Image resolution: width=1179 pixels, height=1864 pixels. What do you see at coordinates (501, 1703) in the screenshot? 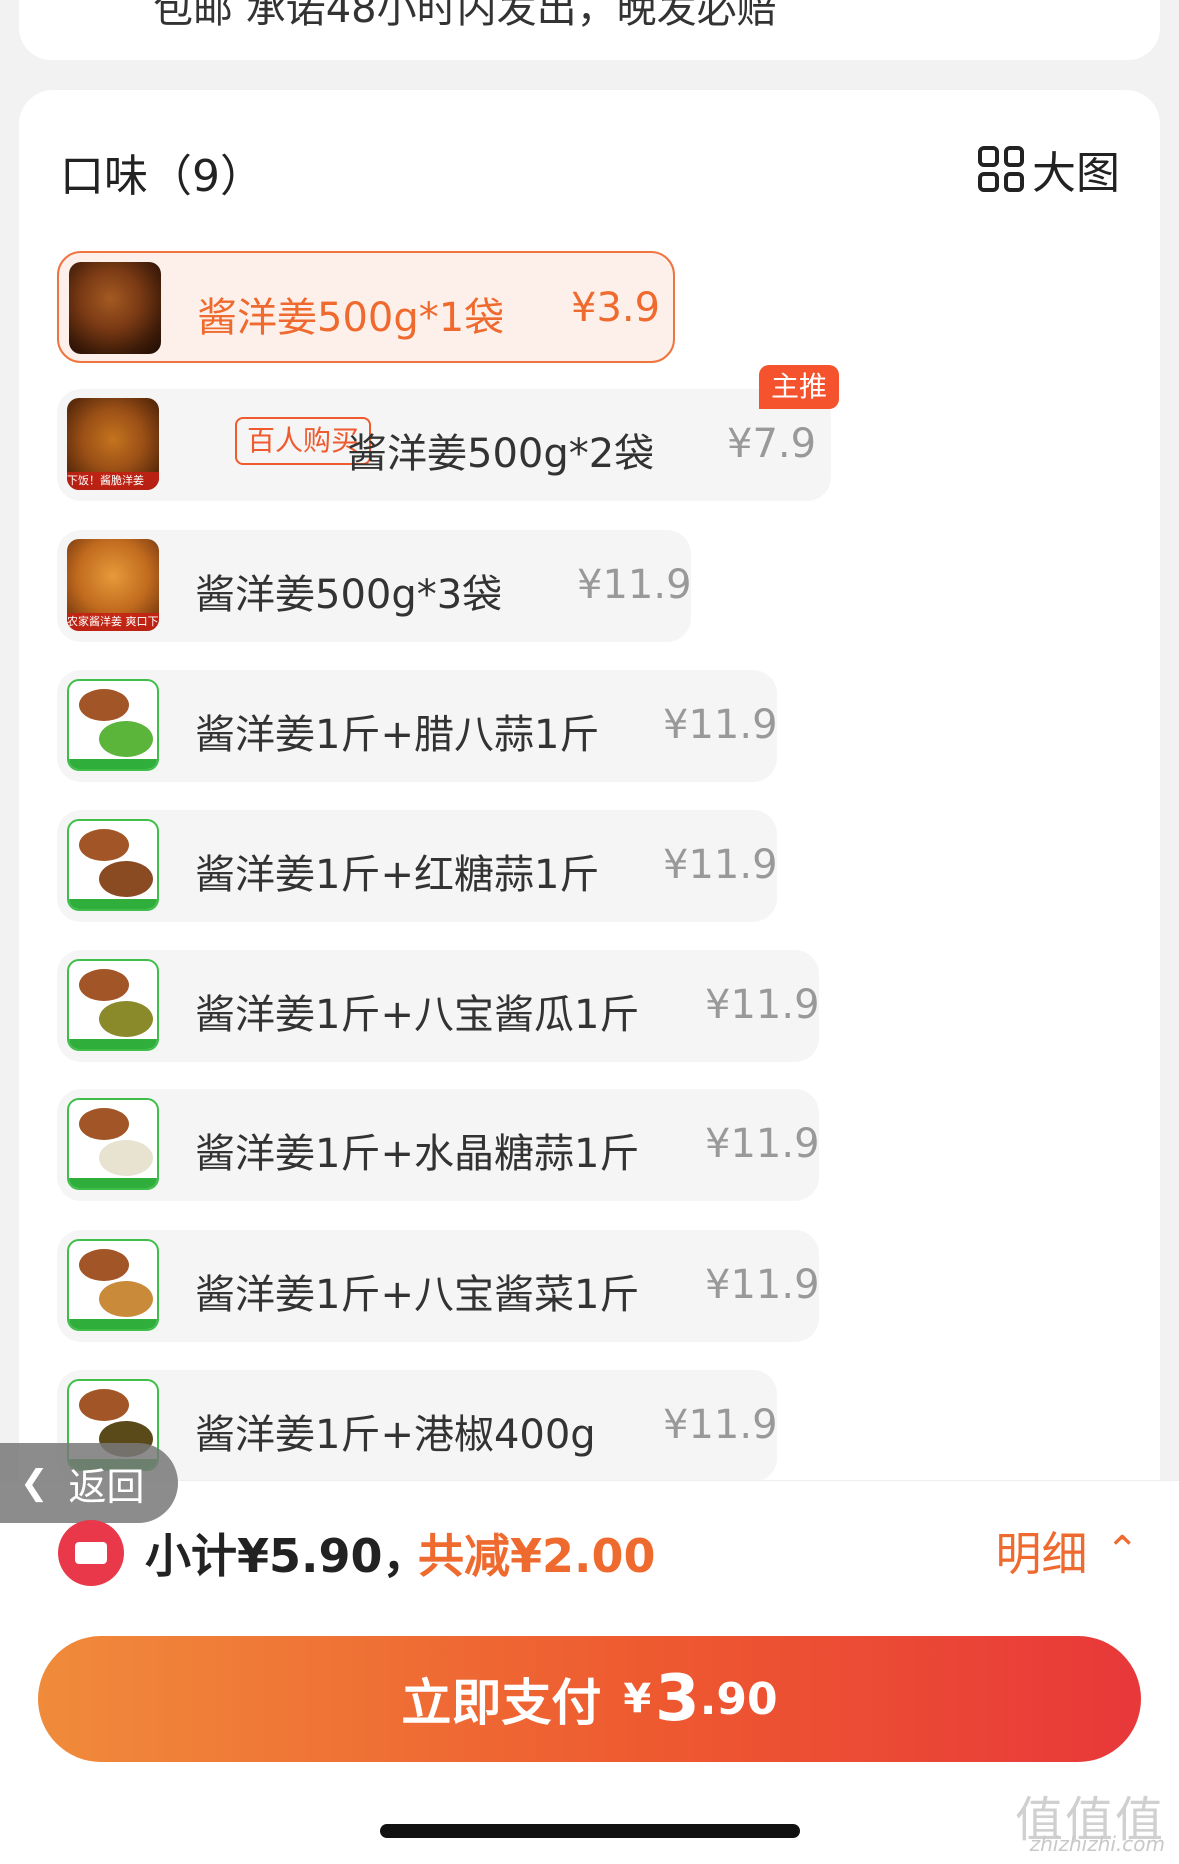
I see `pay-label: 立即支付` at bounding box center [501, 1703].